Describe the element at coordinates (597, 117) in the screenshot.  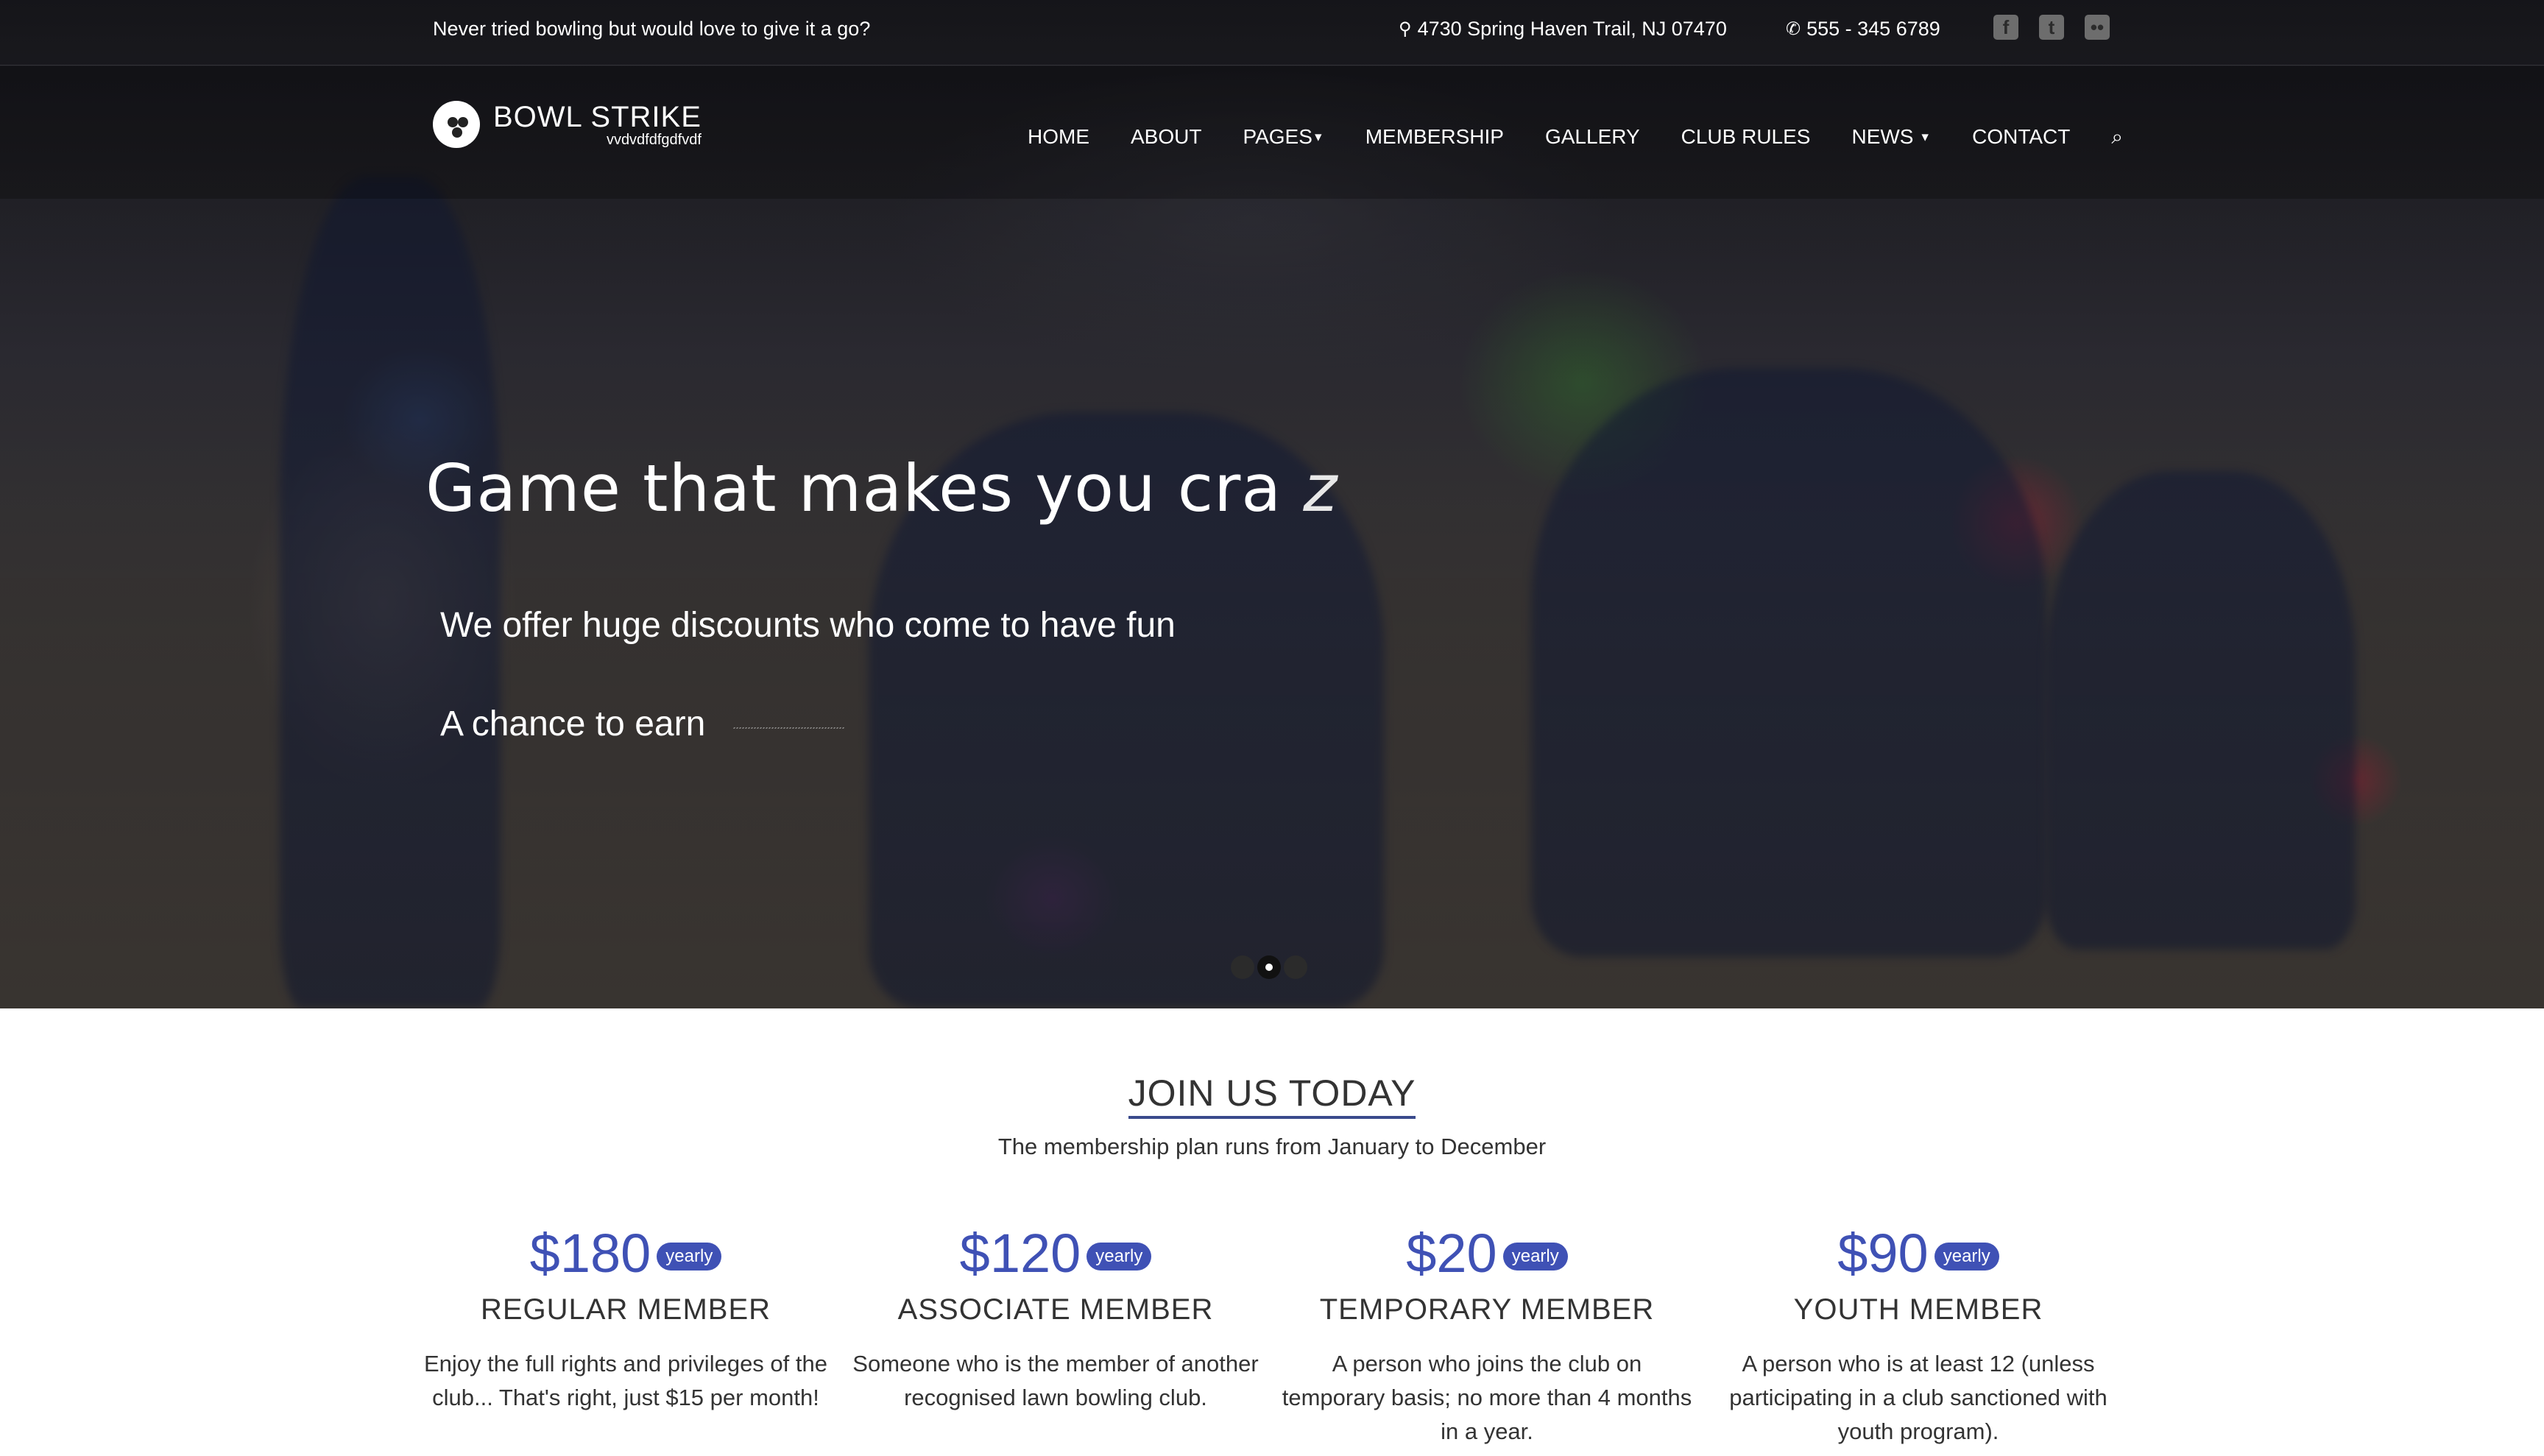
I see `logo-name: BOWL STRIKE` at that location.